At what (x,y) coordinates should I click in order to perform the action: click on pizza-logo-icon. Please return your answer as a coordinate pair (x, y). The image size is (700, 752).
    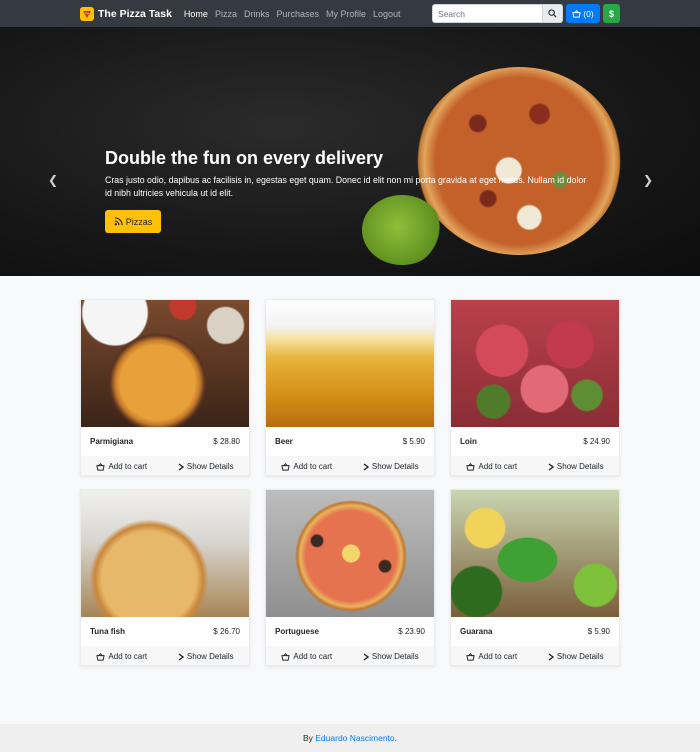
    Looking at the image, I should click on (87, 13).